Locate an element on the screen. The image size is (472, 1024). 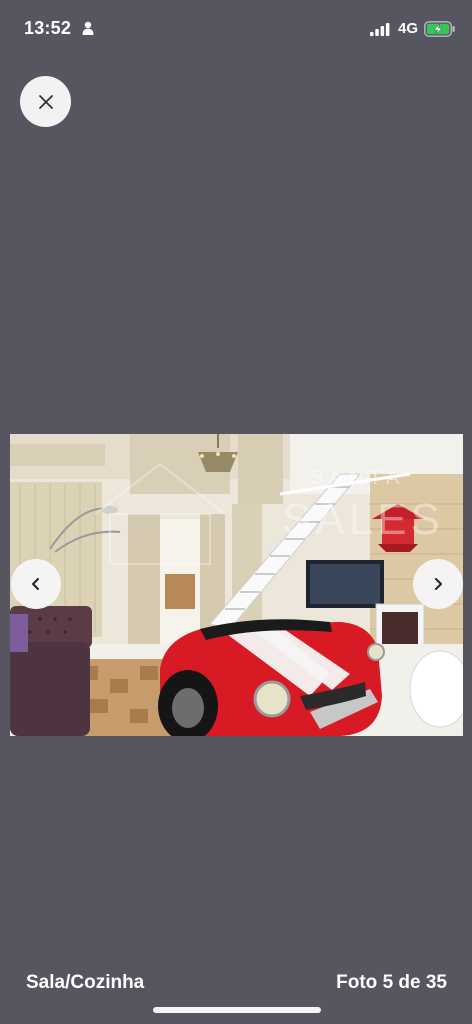
signal-icon is located at coordinates (380, 29).